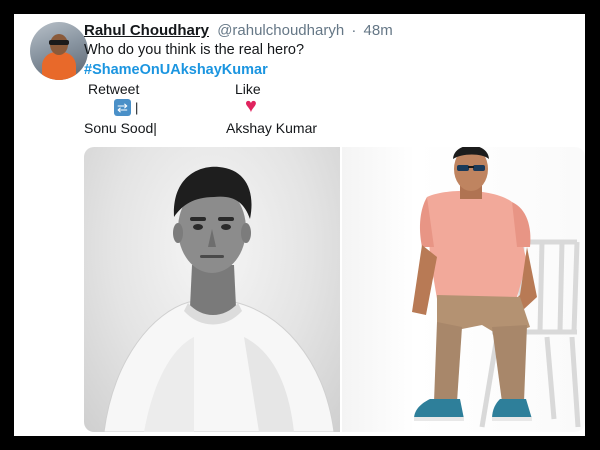  Describe the element at coordinates (59, 66) in the screenshot. I see `avatar-body` at that location.